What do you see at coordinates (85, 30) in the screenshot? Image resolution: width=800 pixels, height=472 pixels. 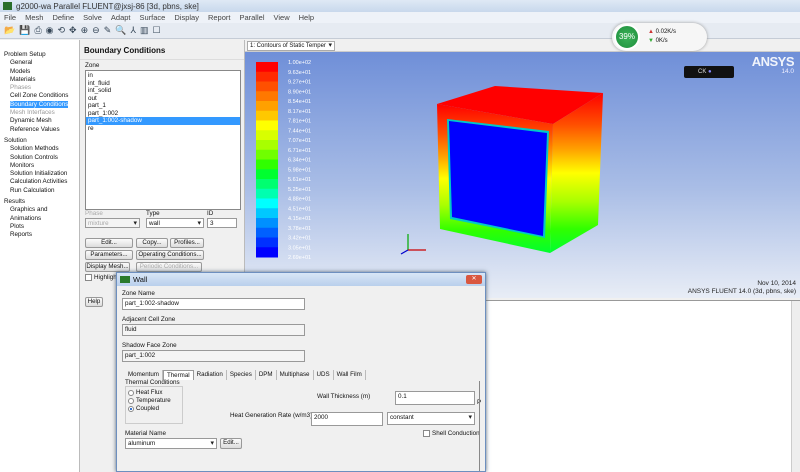 I see `zoom-in-icon: ⊕` at bounding box center [85, 30].